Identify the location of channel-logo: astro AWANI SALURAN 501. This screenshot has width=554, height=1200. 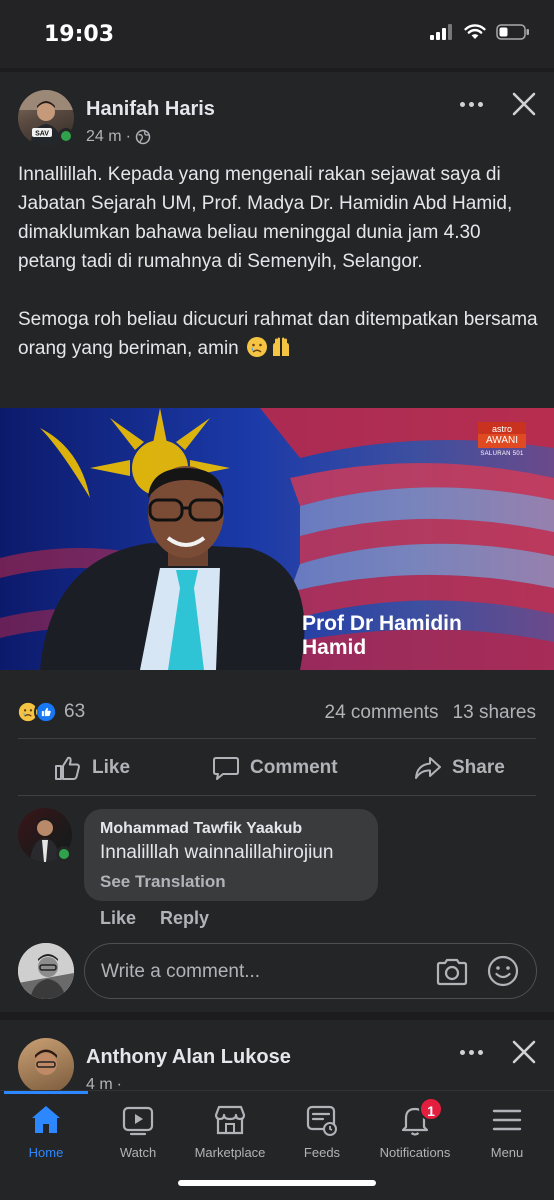
(502, 439).